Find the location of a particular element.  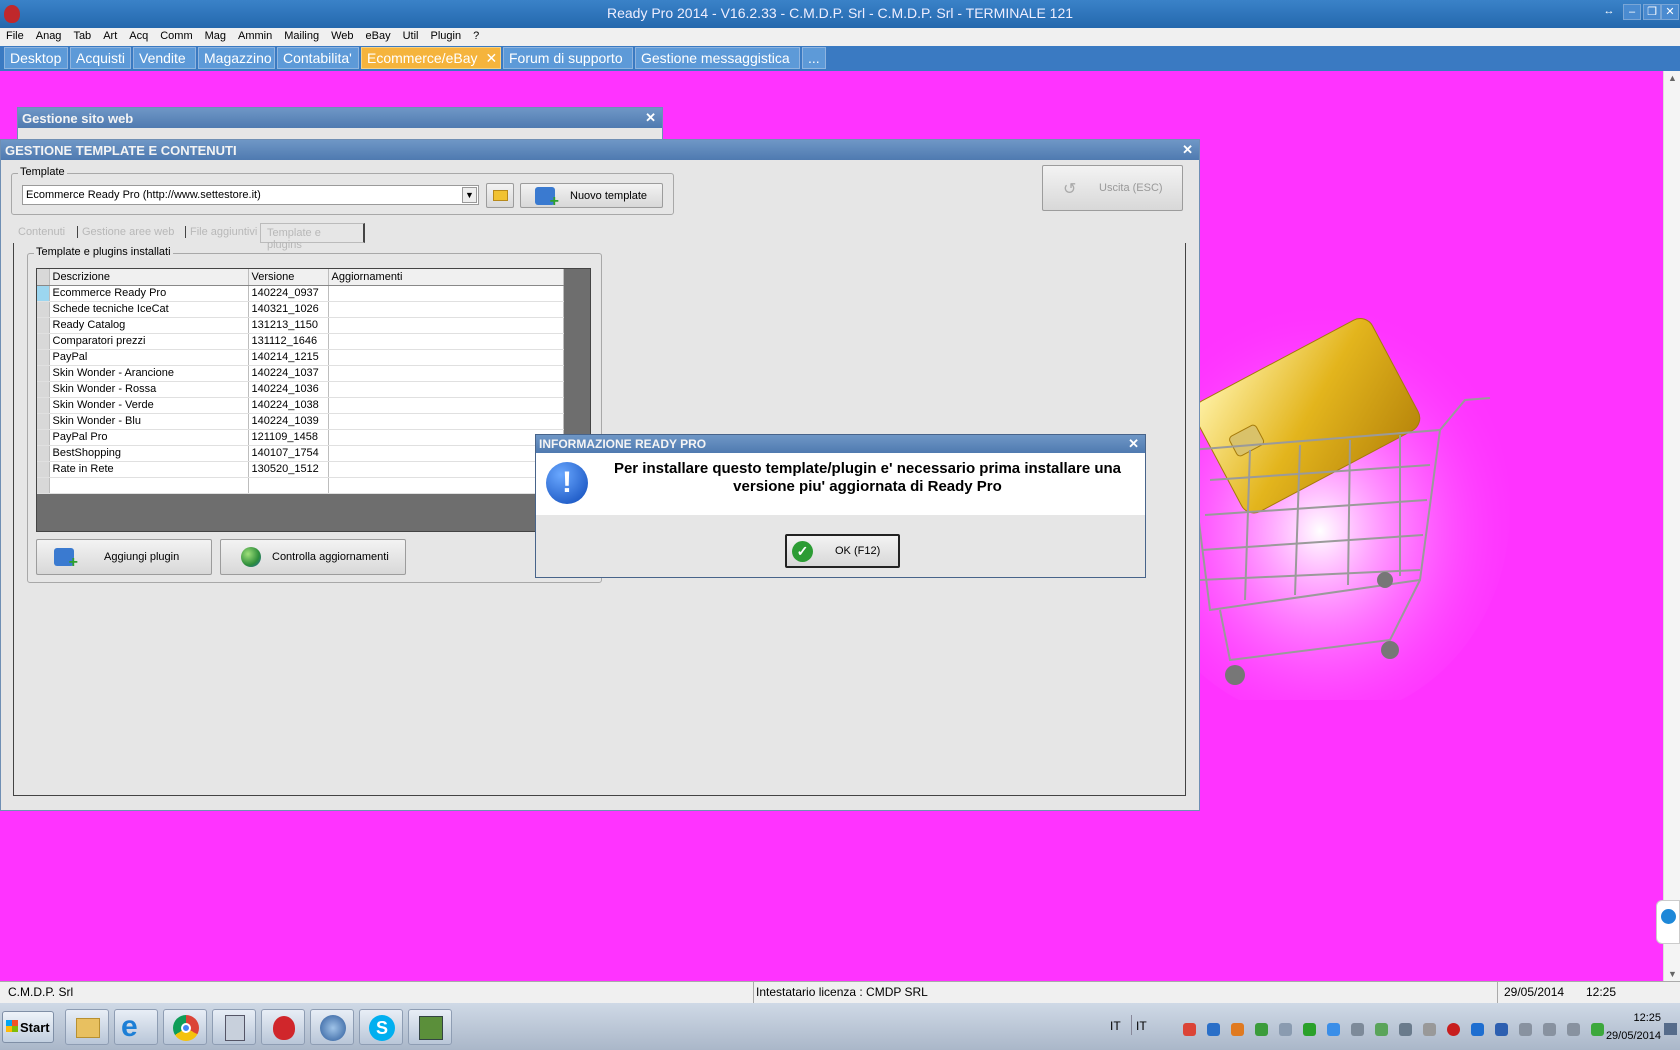

taskbar-chrome is located at coordinates (185, 1027).